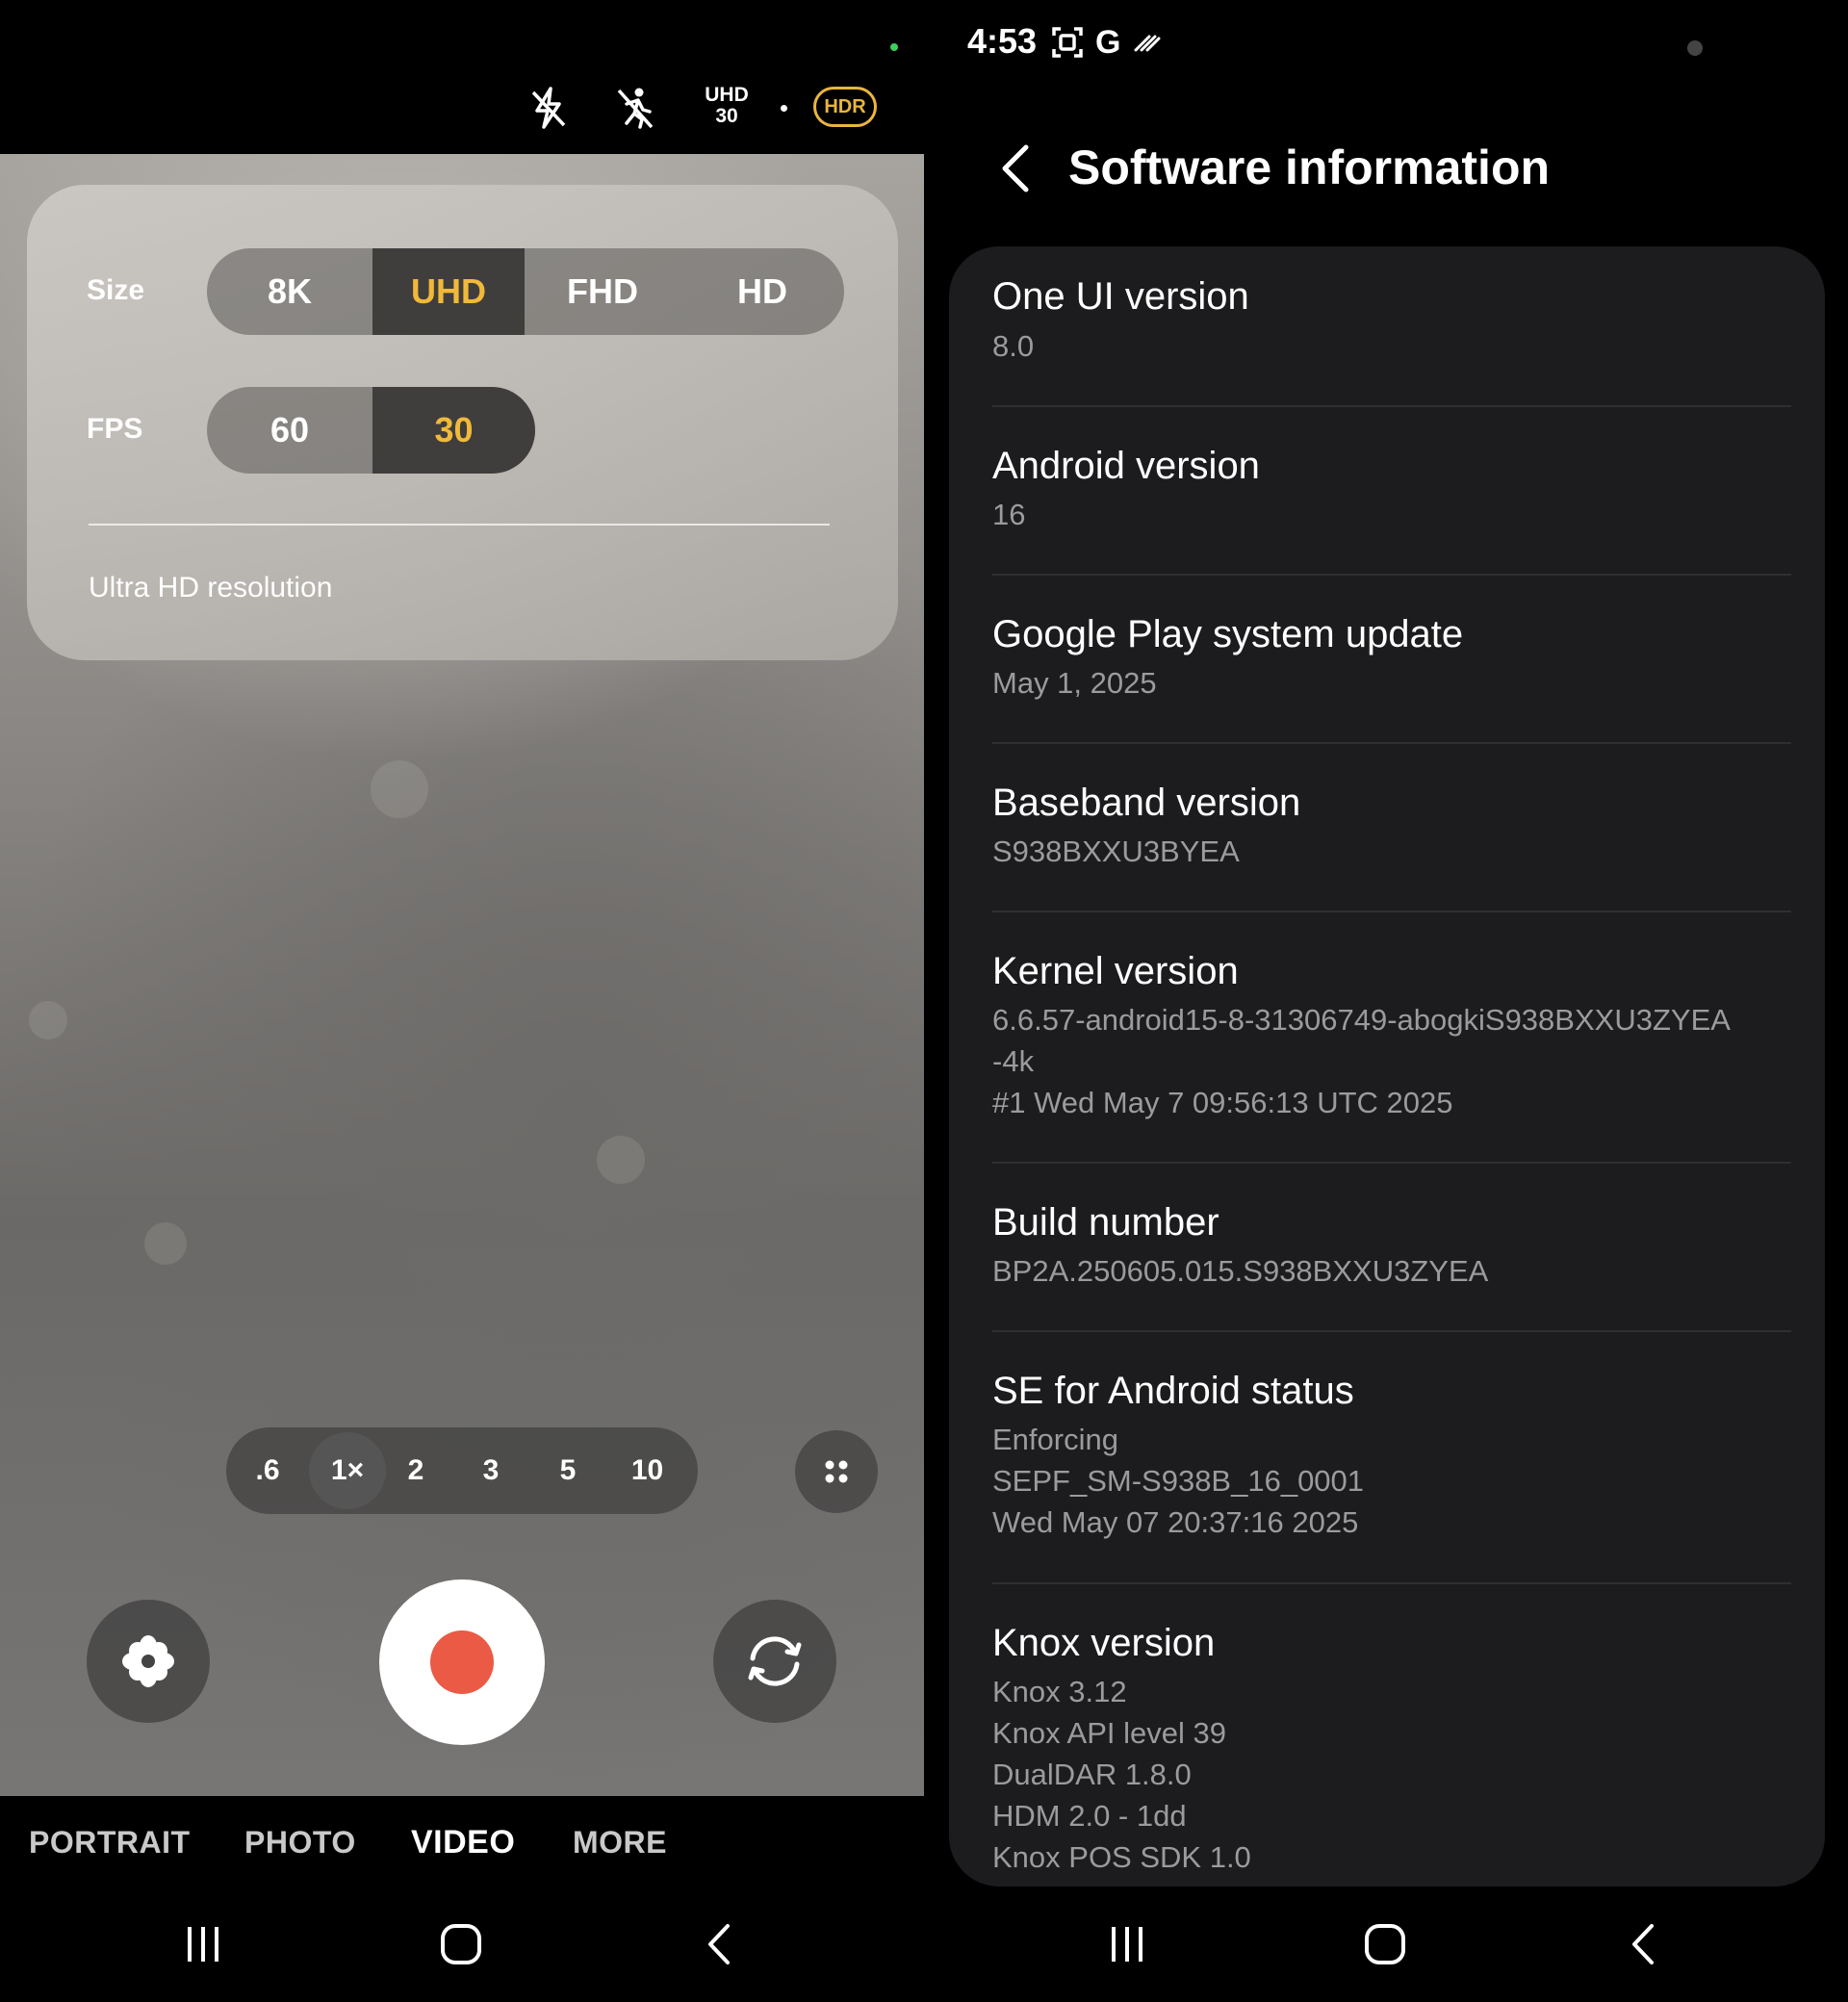 This screenshot has height=2002, width=1848. I want to click on zoom-option: 2, so click(416, 1470).